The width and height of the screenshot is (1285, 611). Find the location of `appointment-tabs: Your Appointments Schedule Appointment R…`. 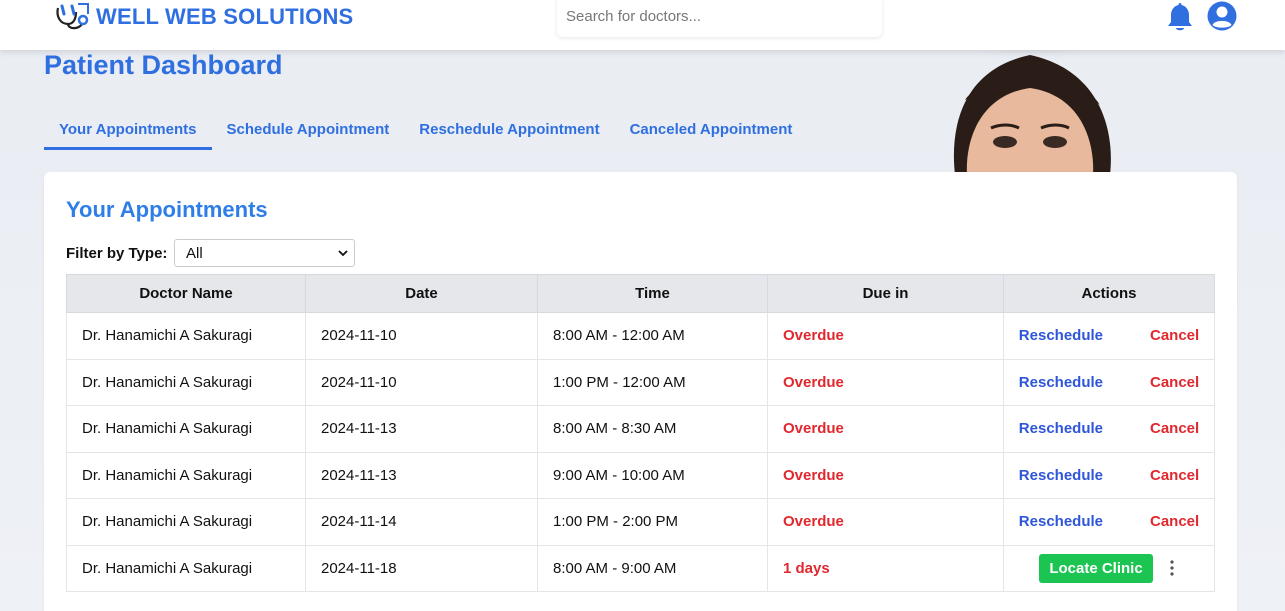

appointment-tabs: Your Appointments Schedule Appointment R… is located at coordinates (425, 133).